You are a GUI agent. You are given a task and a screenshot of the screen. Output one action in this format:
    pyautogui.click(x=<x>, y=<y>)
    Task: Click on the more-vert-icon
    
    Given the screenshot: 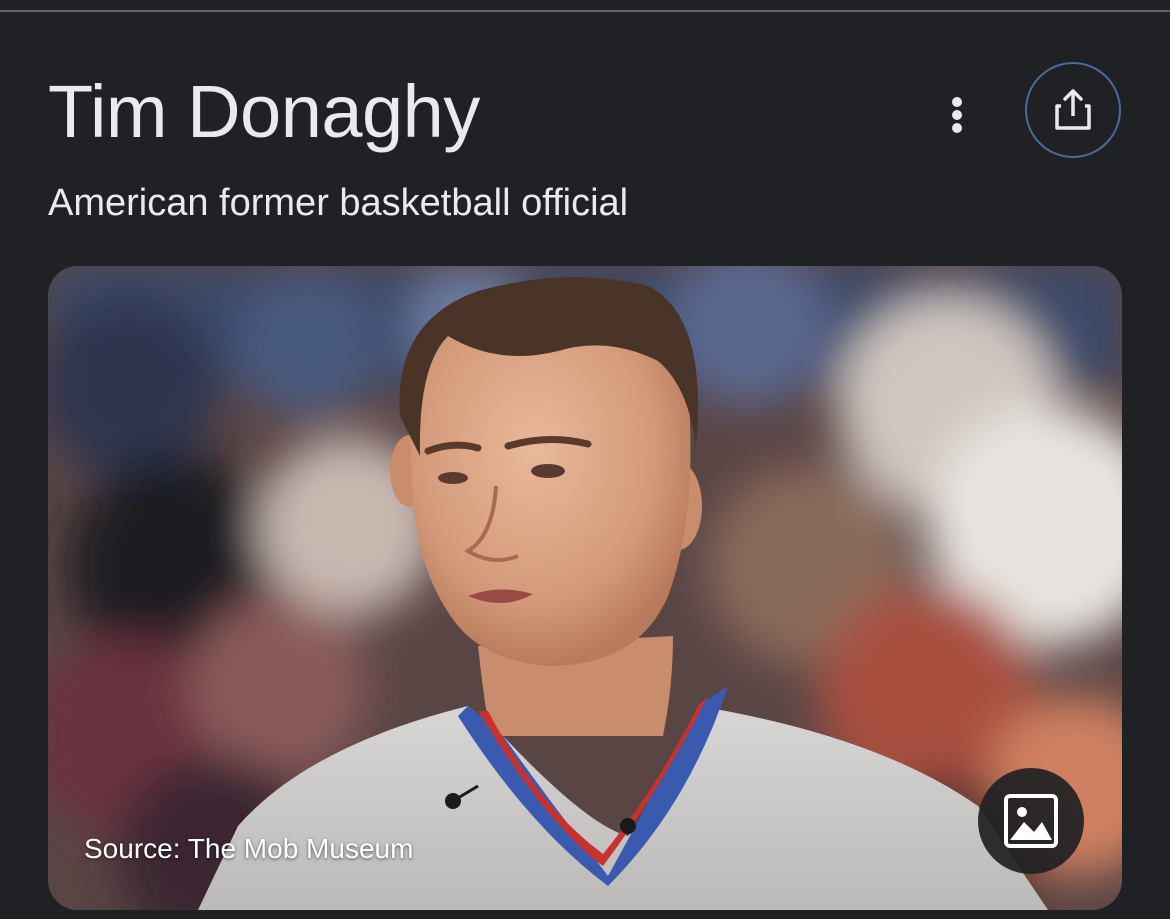 What is the action you would take?
    pyautogui.click(x=957, y=115)
    